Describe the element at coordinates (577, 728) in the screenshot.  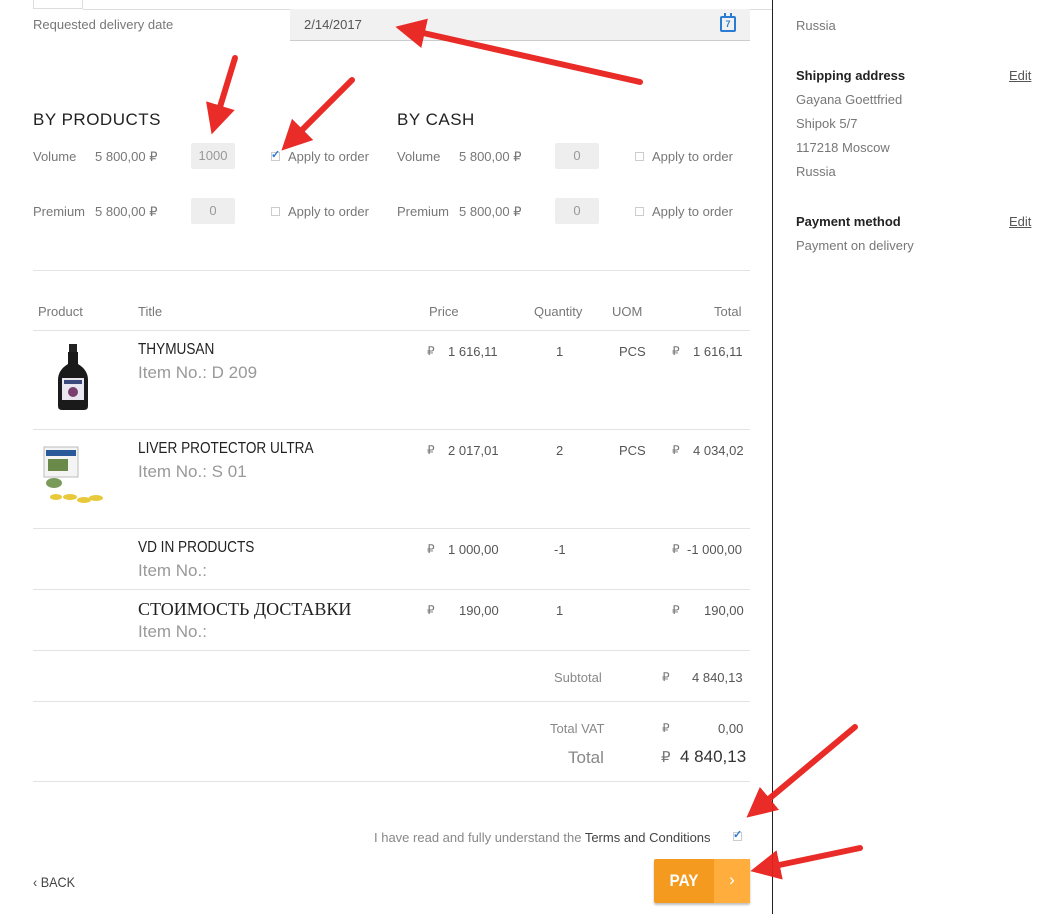
I see `vat-label: Total VAT` at that location.